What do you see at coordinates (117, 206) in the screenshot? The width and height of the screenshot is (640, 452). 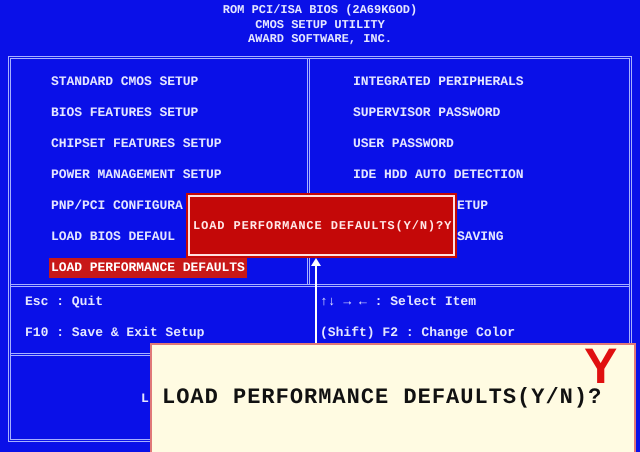 I see `menu-item: PNP/PCI CONFIGURA` at bounding box center [117, 206].